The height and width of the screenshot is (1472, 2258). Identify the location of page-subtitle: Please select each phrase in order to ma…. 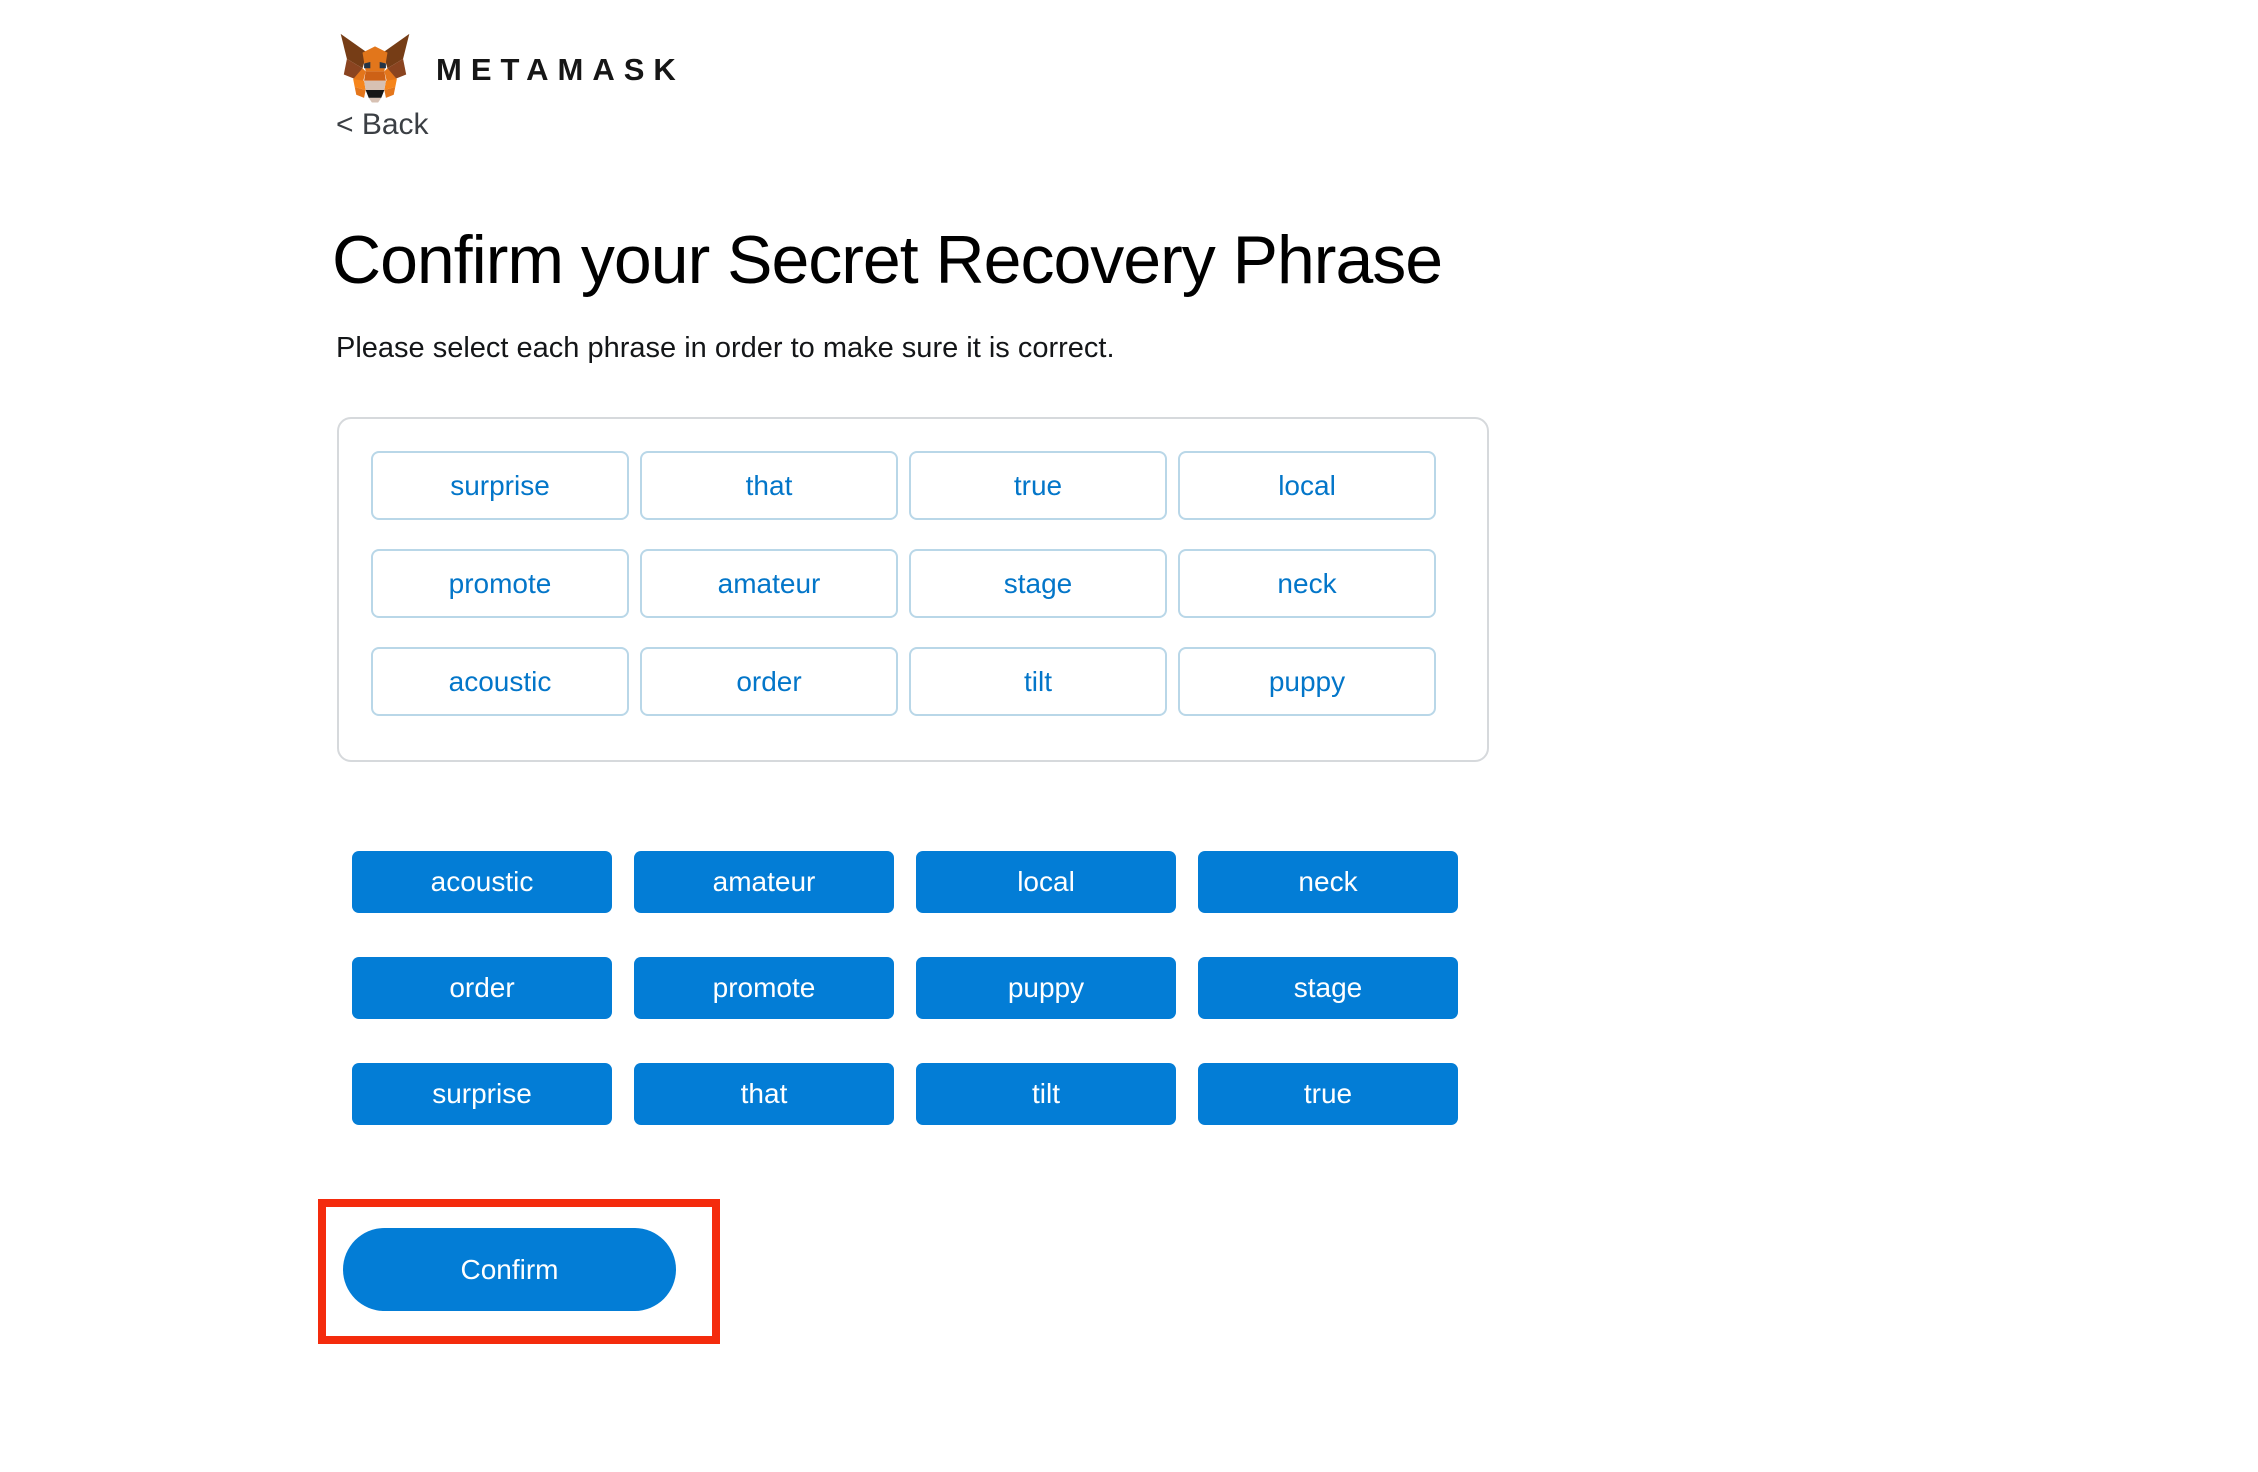
(725, 348).